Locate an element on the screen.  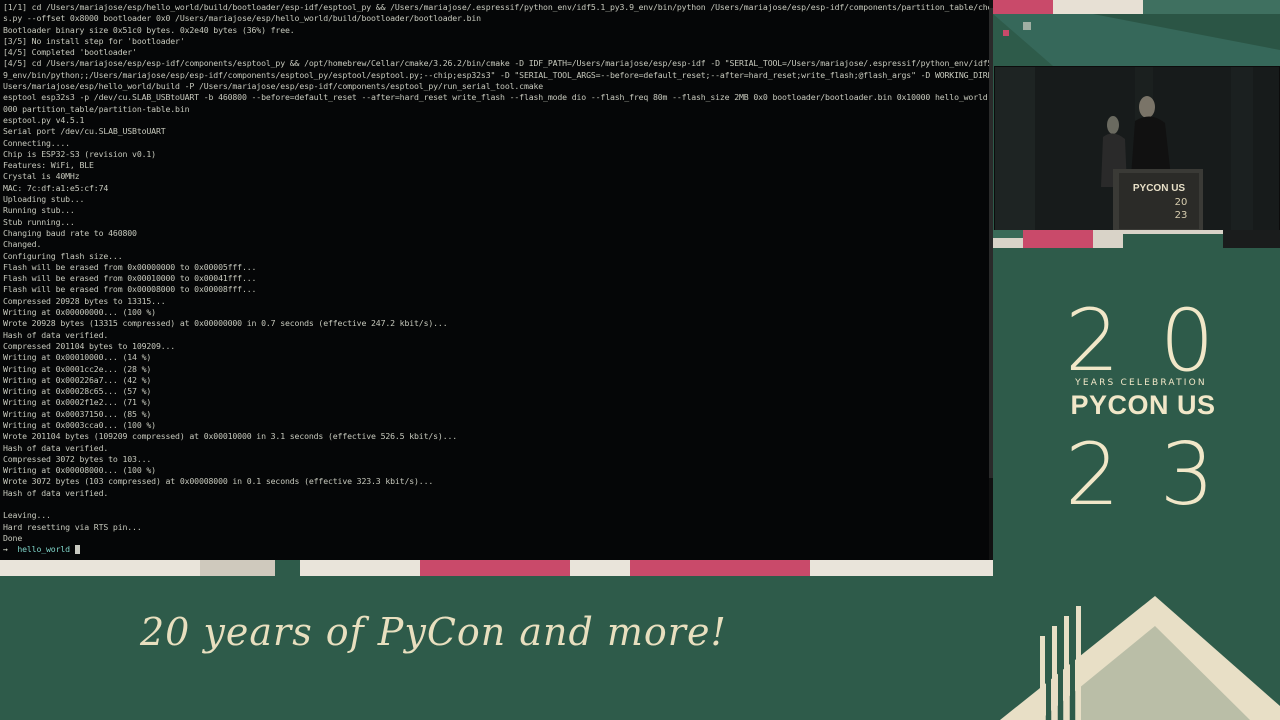
terminal-line: Features: WiFi, BLE is located at coordinates (48, 165).